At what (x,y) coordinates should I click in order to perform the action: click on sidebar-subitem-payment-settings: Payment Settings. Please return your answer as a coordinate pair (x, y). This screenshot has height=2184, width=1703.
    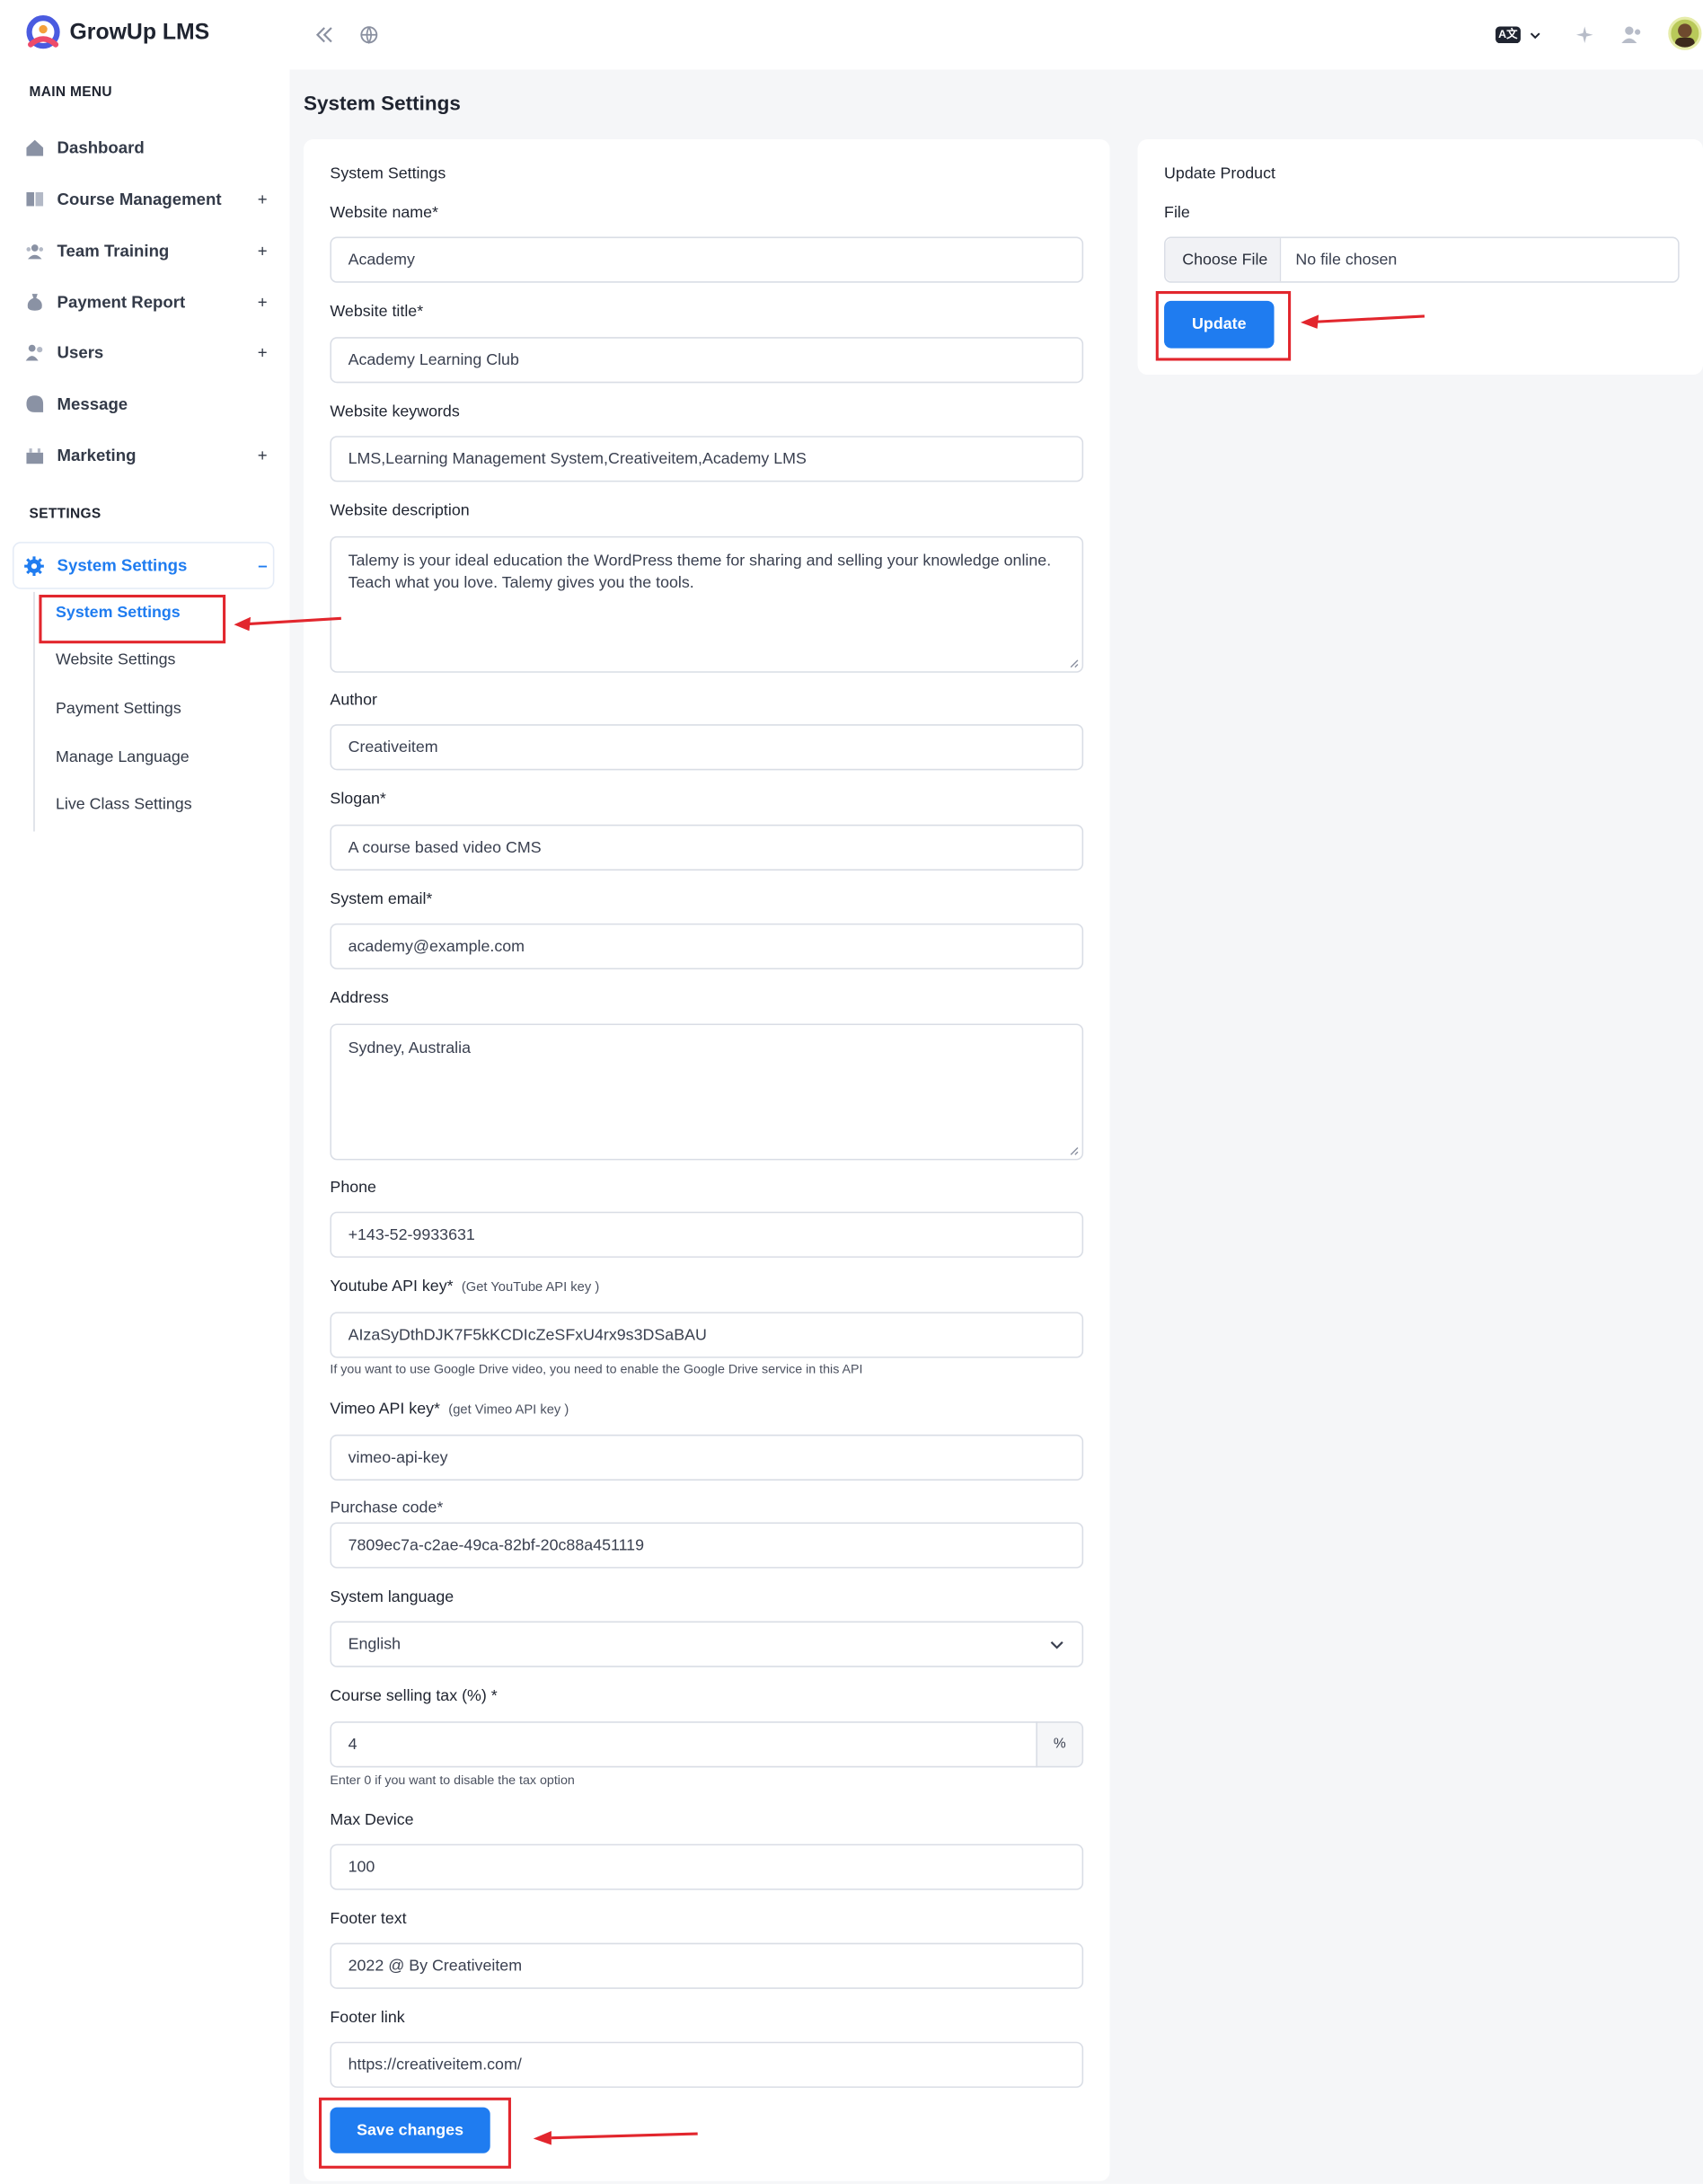
    Looking at the image, I should click on (119, 709).